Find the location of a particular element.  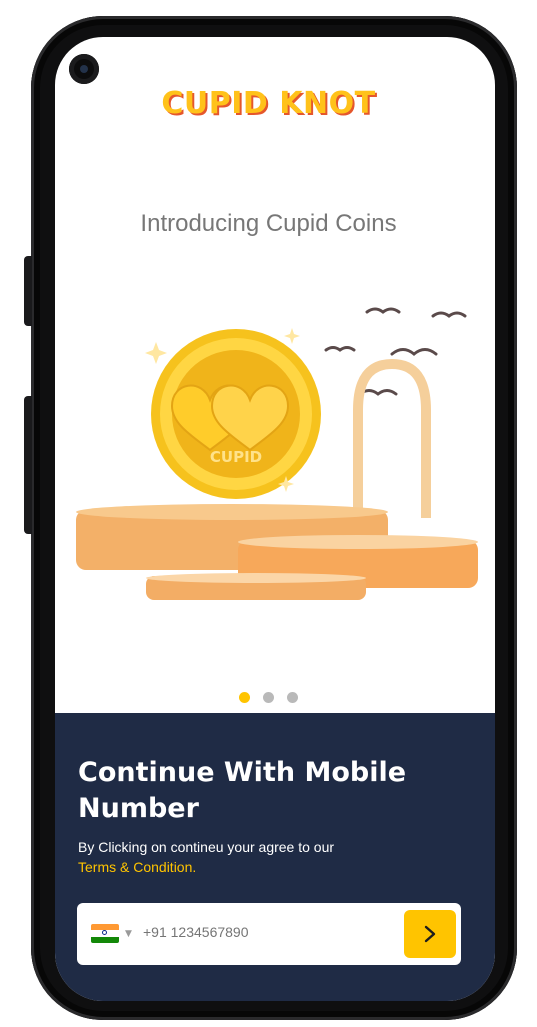

logo-text: CUPID KNOT is located at coordinates (268, 103).